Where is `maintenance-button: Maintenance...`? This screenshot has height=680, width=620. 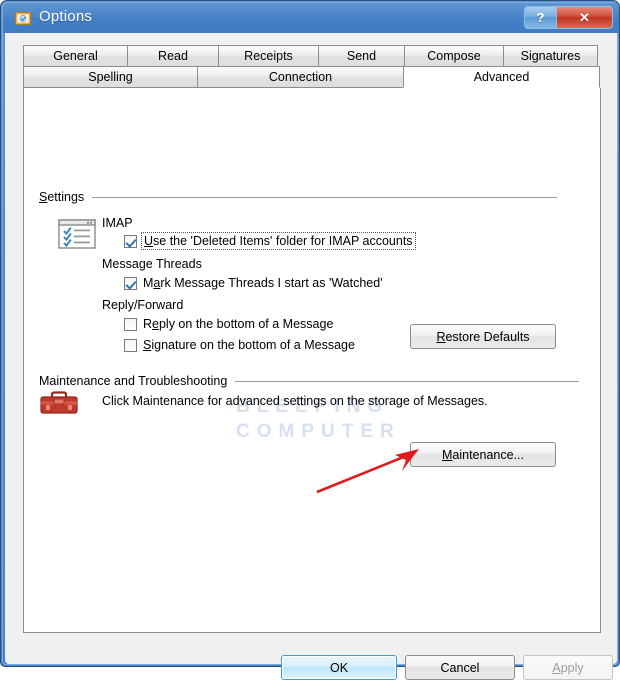
maintenance-button: Maintenance... is located at coordinates (483, 454).